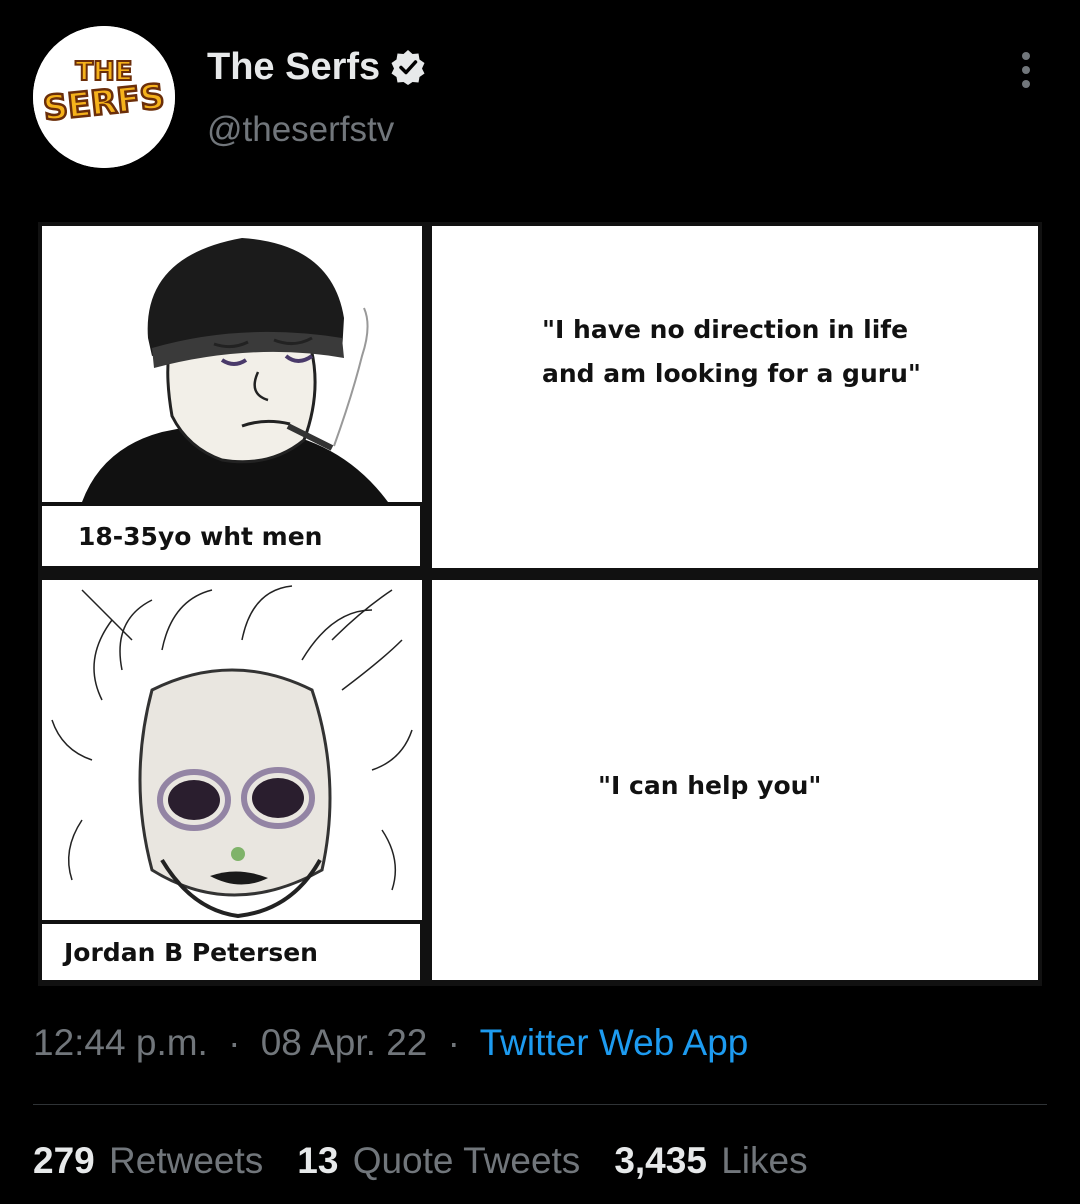  I want to click on tweet-date: 08 Apr. 22, so click(344, 1042).